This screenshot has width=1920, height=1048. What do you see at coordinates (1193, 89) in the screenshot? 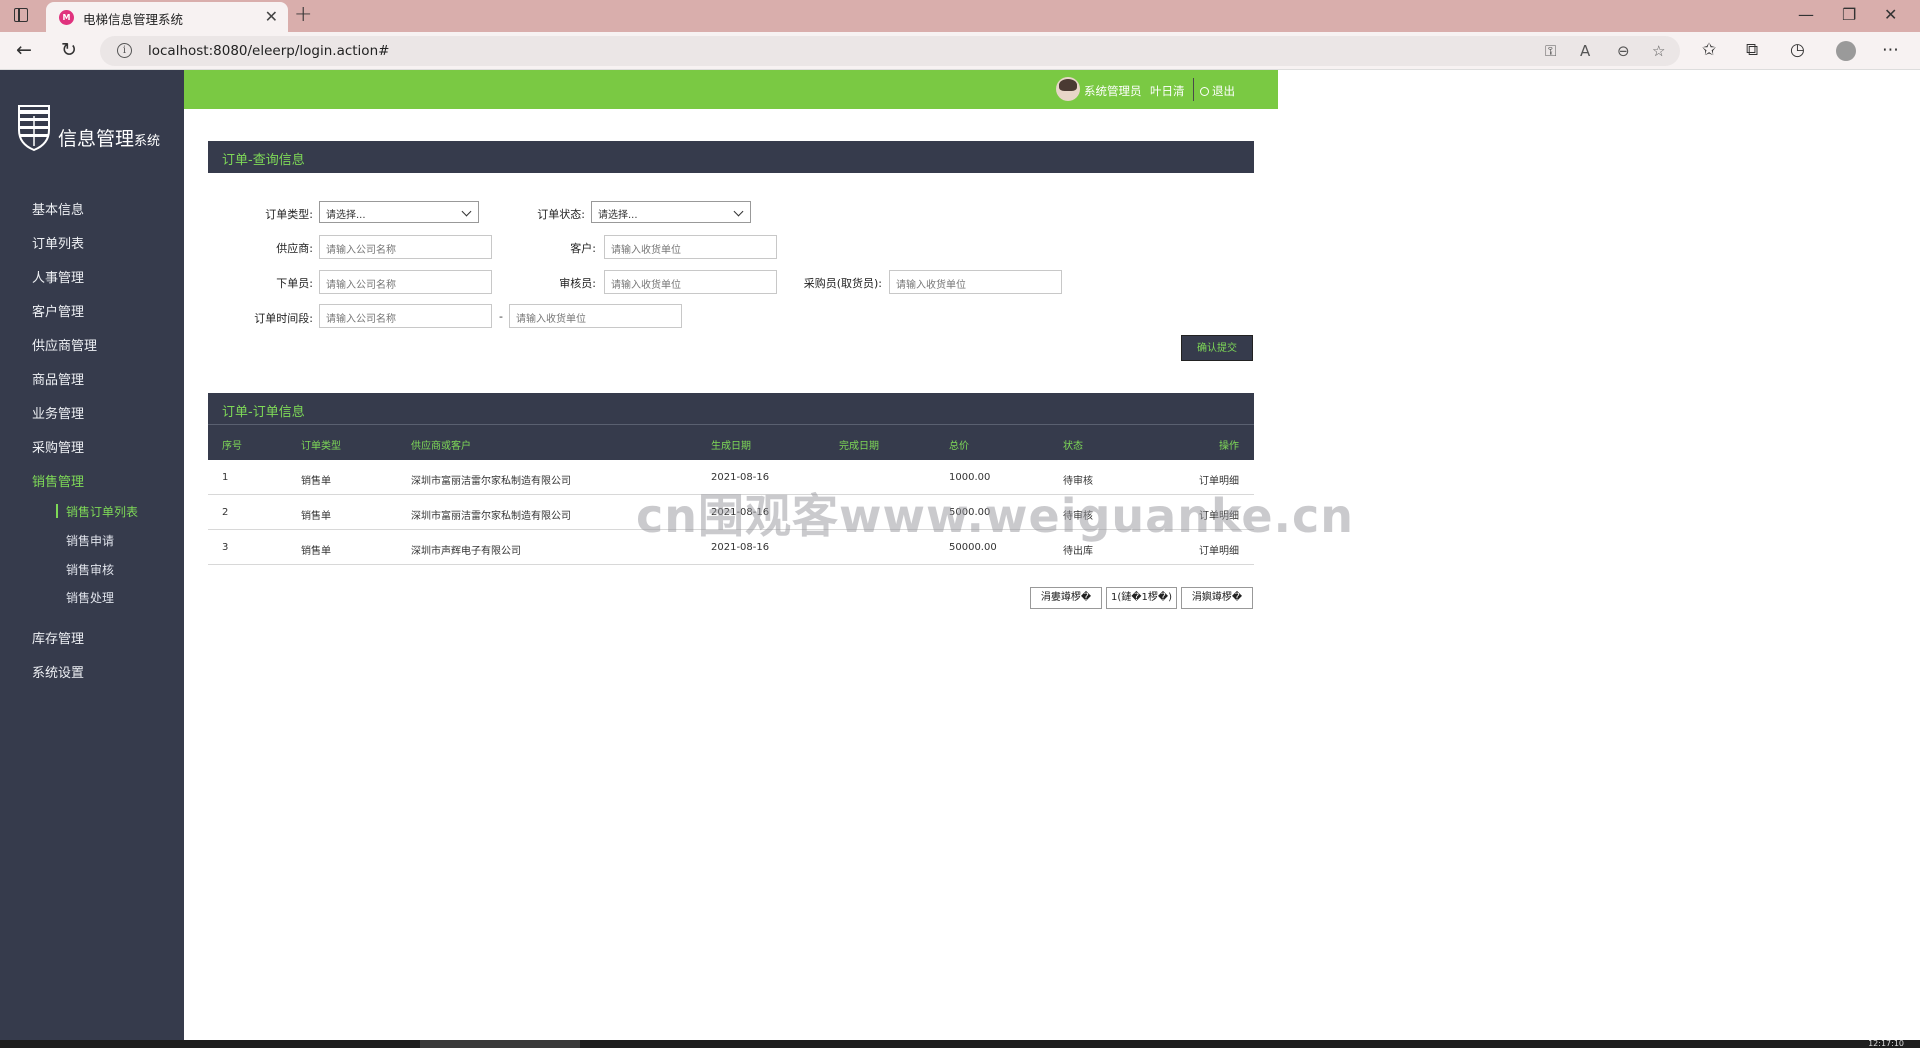
I see `topbar-divider` at bounding box center [1193, 89].